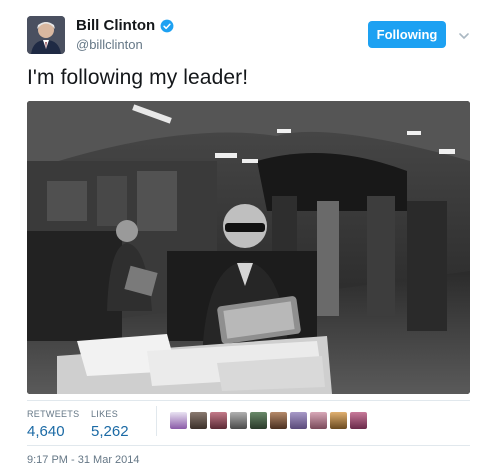 The height and width of the screenshot is (472, 500). I want to click on liker-avatars, so click(270, 420).